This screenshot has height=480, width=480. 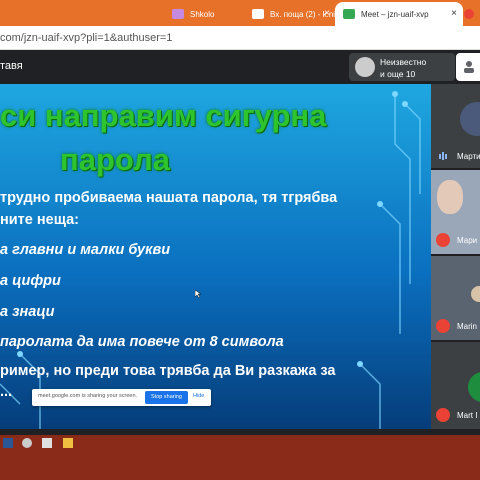 What do you see at coordinates (467, 326) in the screenshot?
I see `participant-name: Marin` at bounding box center [467, 326].